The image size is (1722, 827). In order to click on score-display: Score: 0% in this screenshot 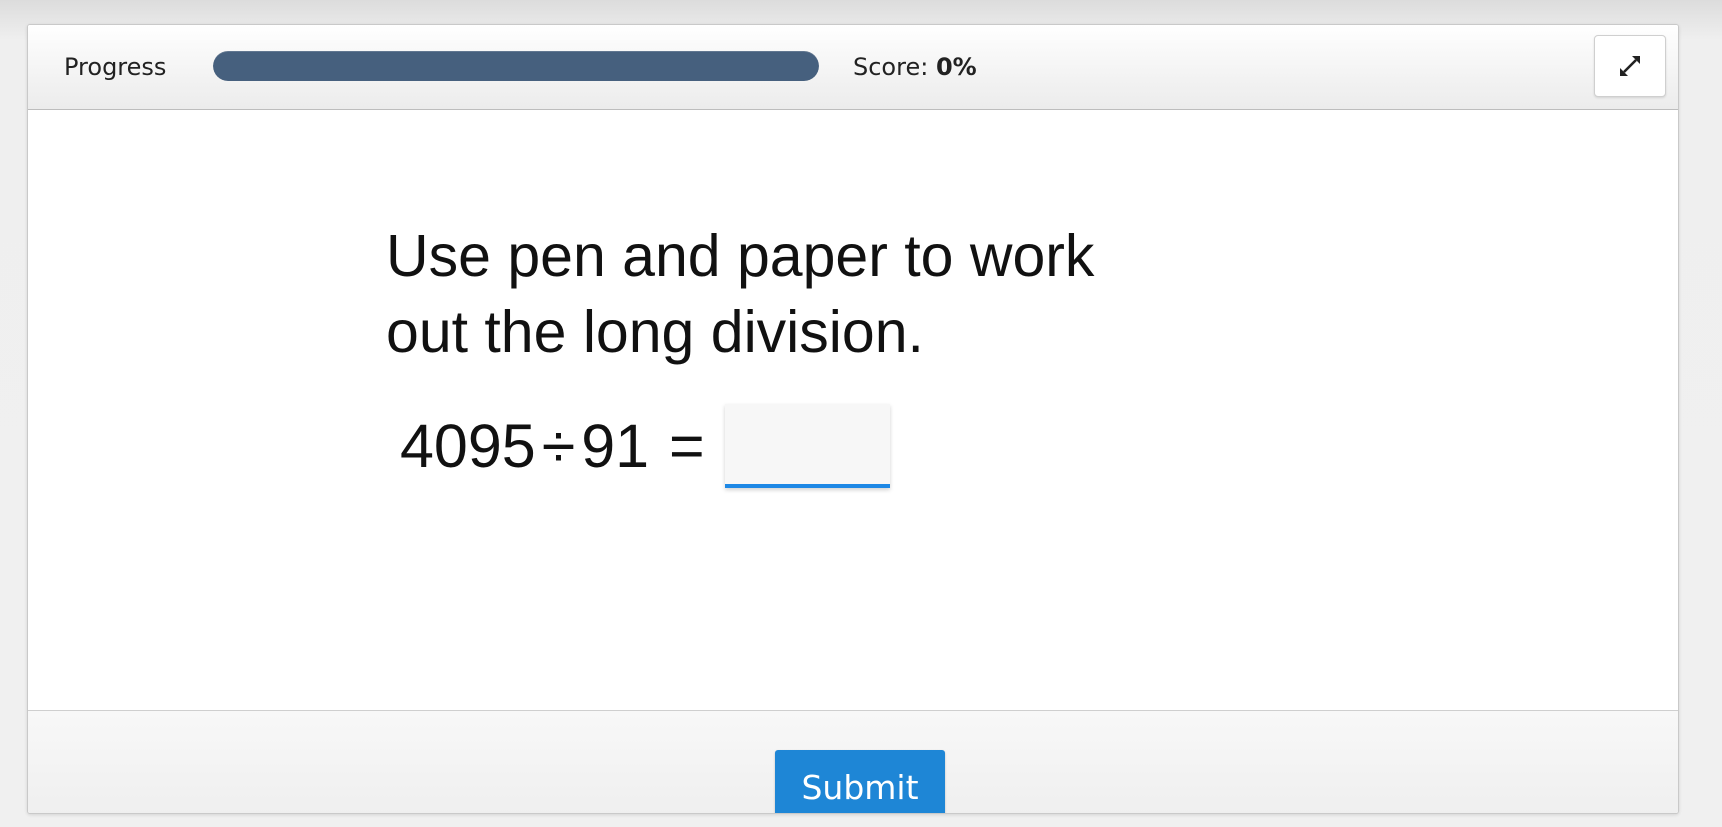, I will do `click(915, 67)`.